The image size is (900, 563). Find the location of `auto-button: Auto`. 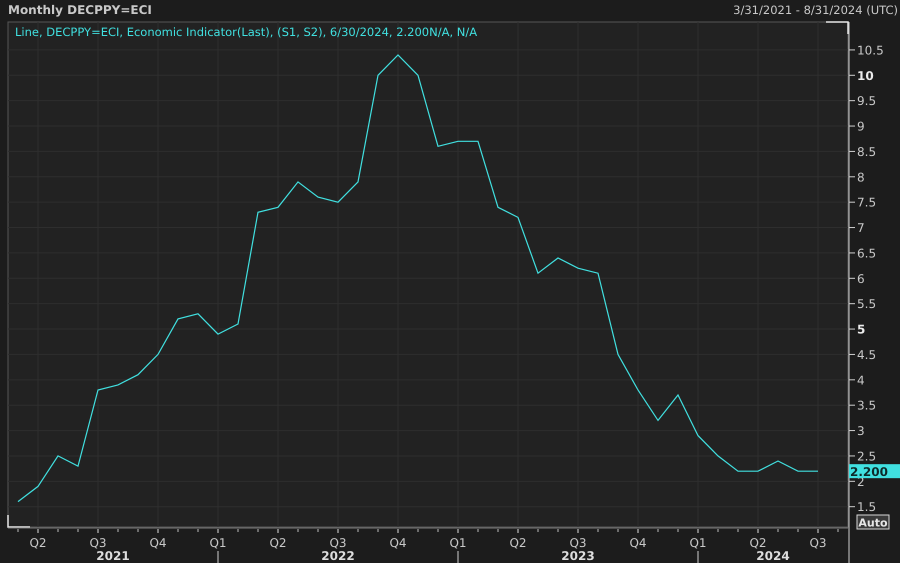

auto-button: Auto is located at coordinates (873, 522).